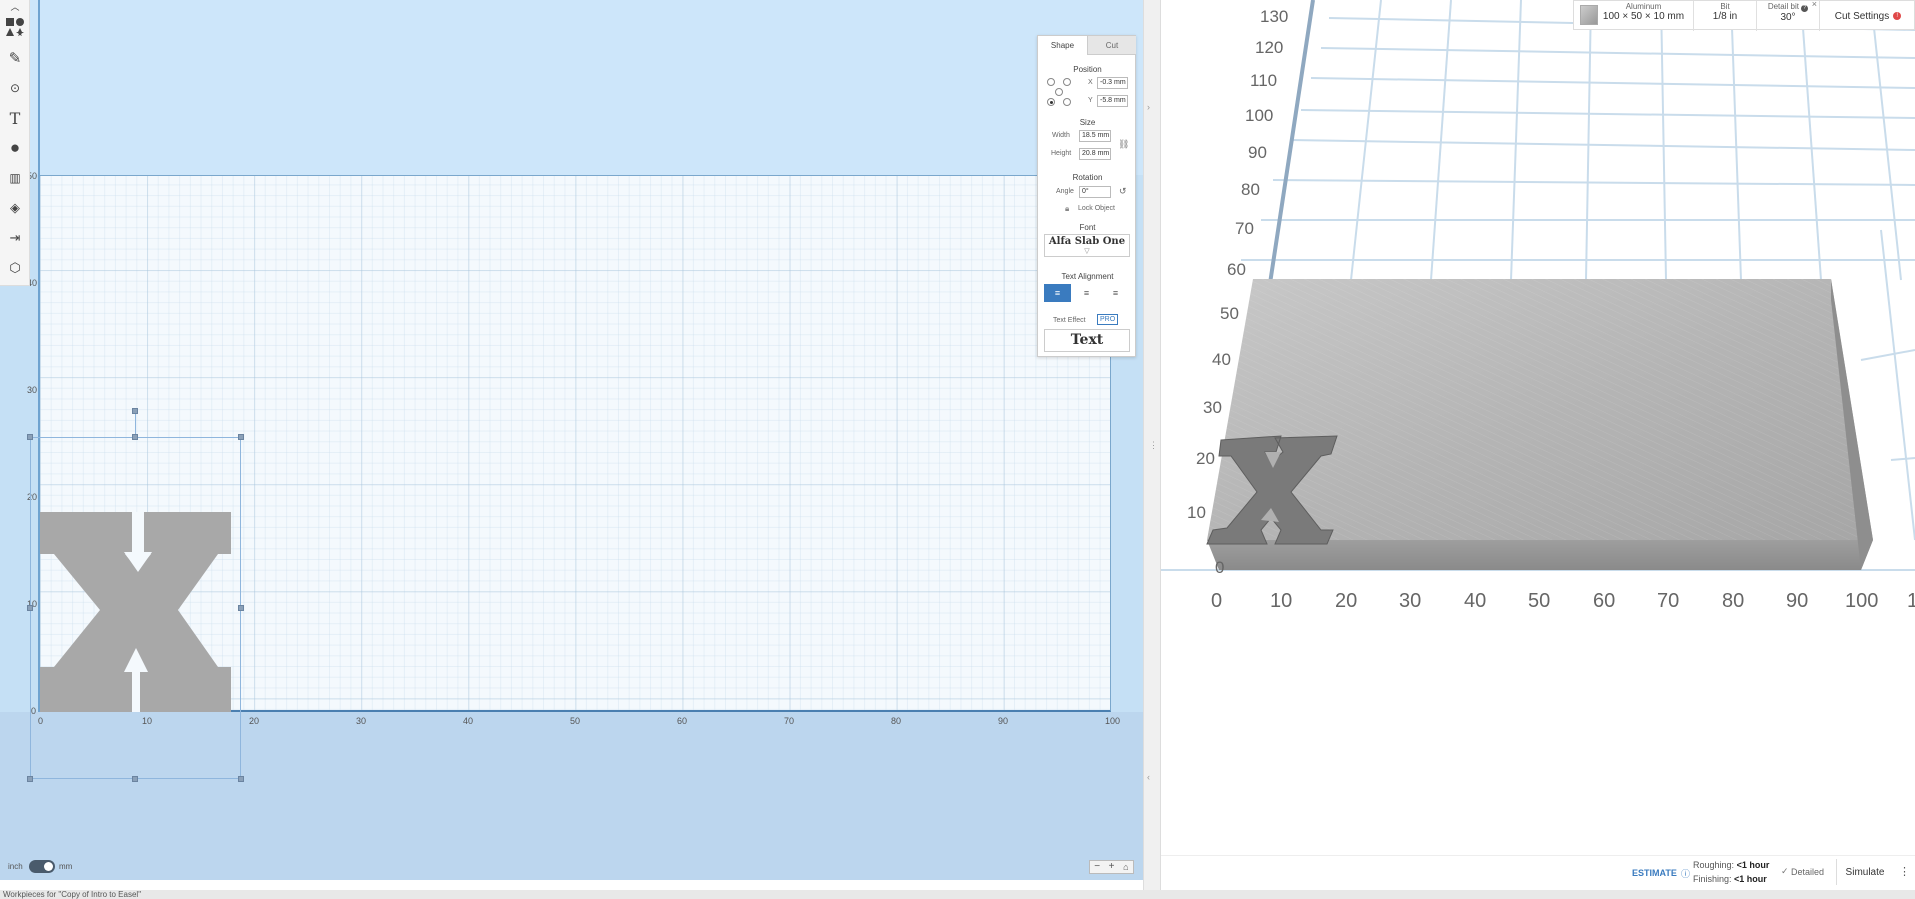 The width and height of the screenshot is (1915, 899). What do you see at coordinates (1589, 15) in the screenshot?
I see `material-swatch` at bounding box center [1589, 15].